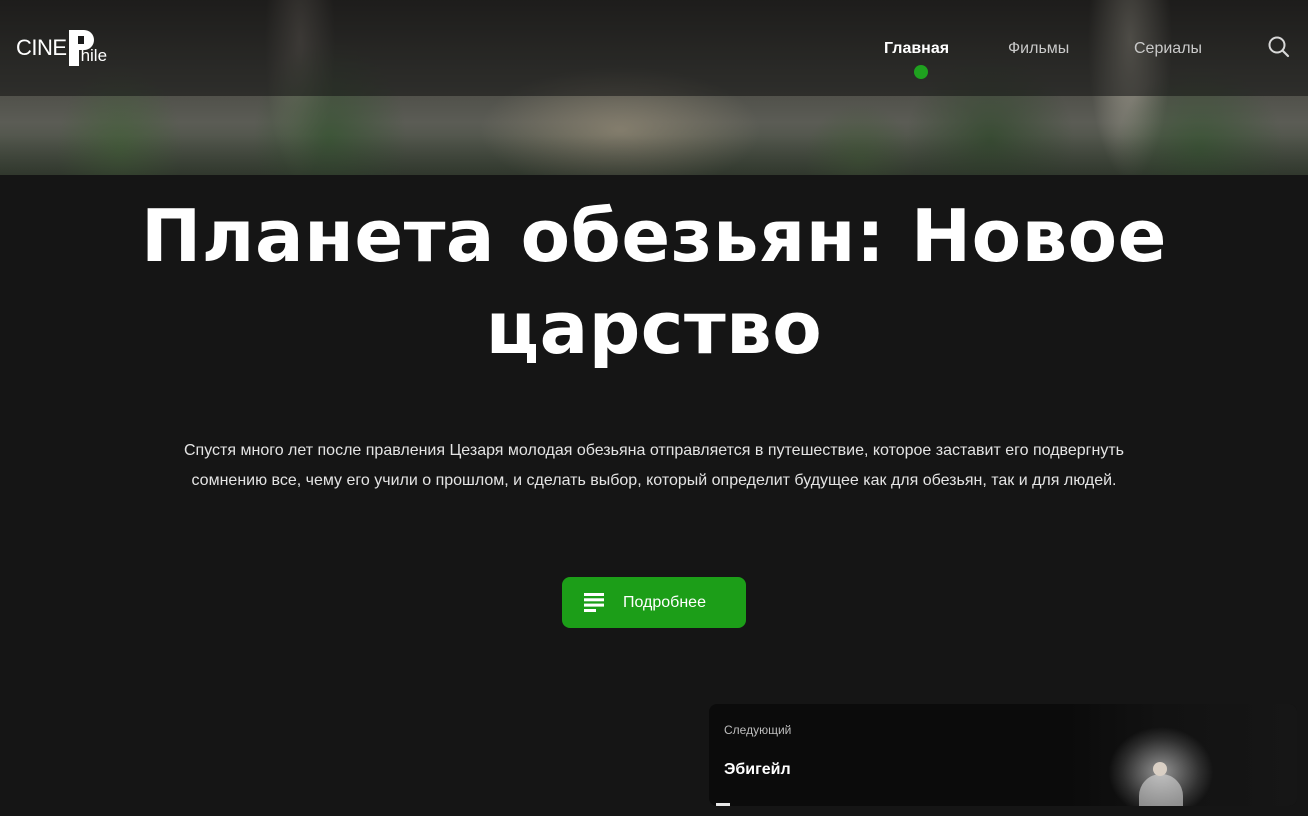 The height and width of the screenshot is (816, 1308). What do you see at coordinates (916, 49) in the screenshot?
I see `nav-item-home: Главная` at bounding box center [916, 49].